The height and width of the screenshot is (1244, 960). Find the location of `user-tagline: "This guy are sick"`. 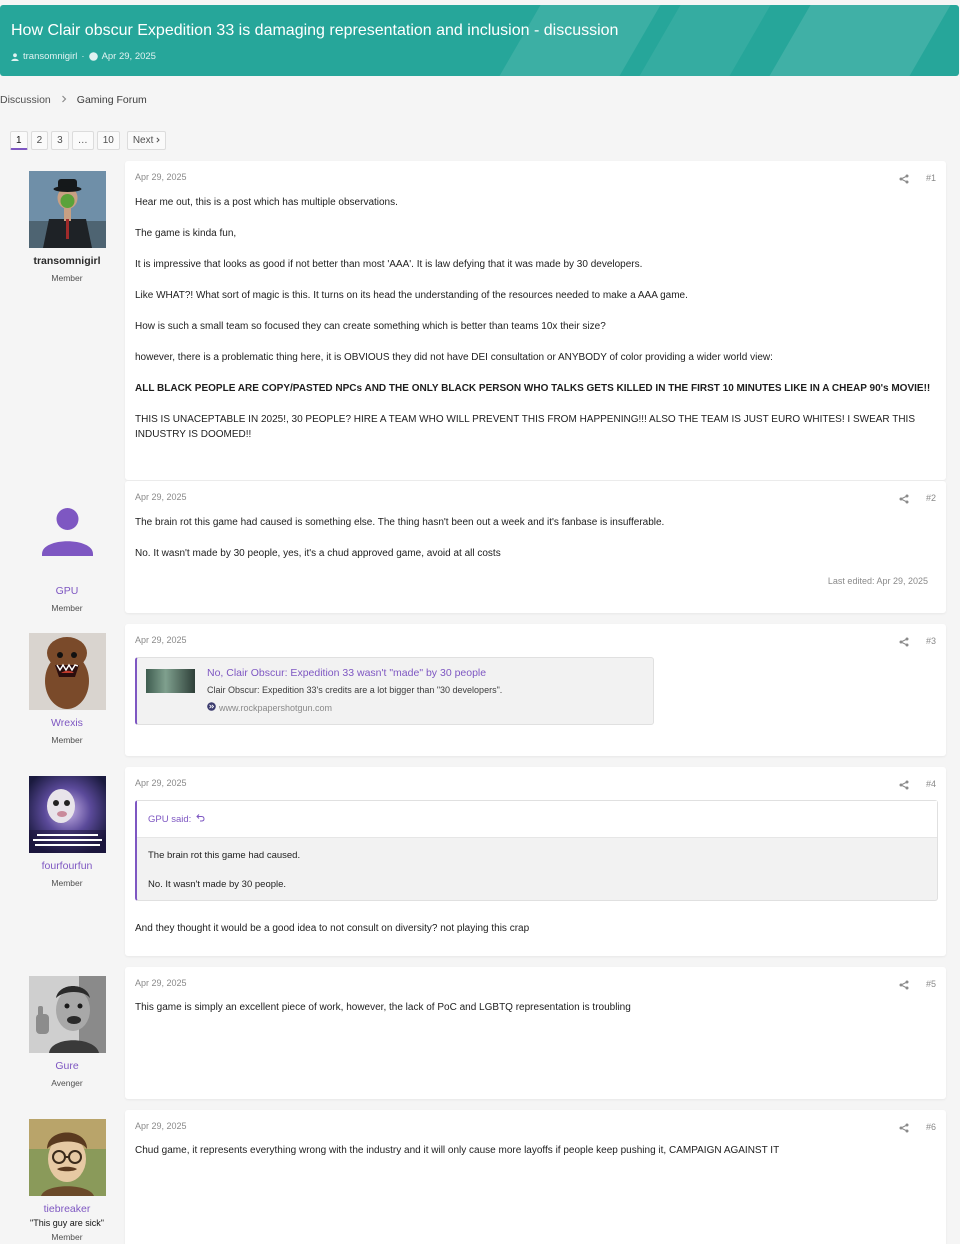

user-tagline: "This guy are sick" is located at coordinates (67, 1223).